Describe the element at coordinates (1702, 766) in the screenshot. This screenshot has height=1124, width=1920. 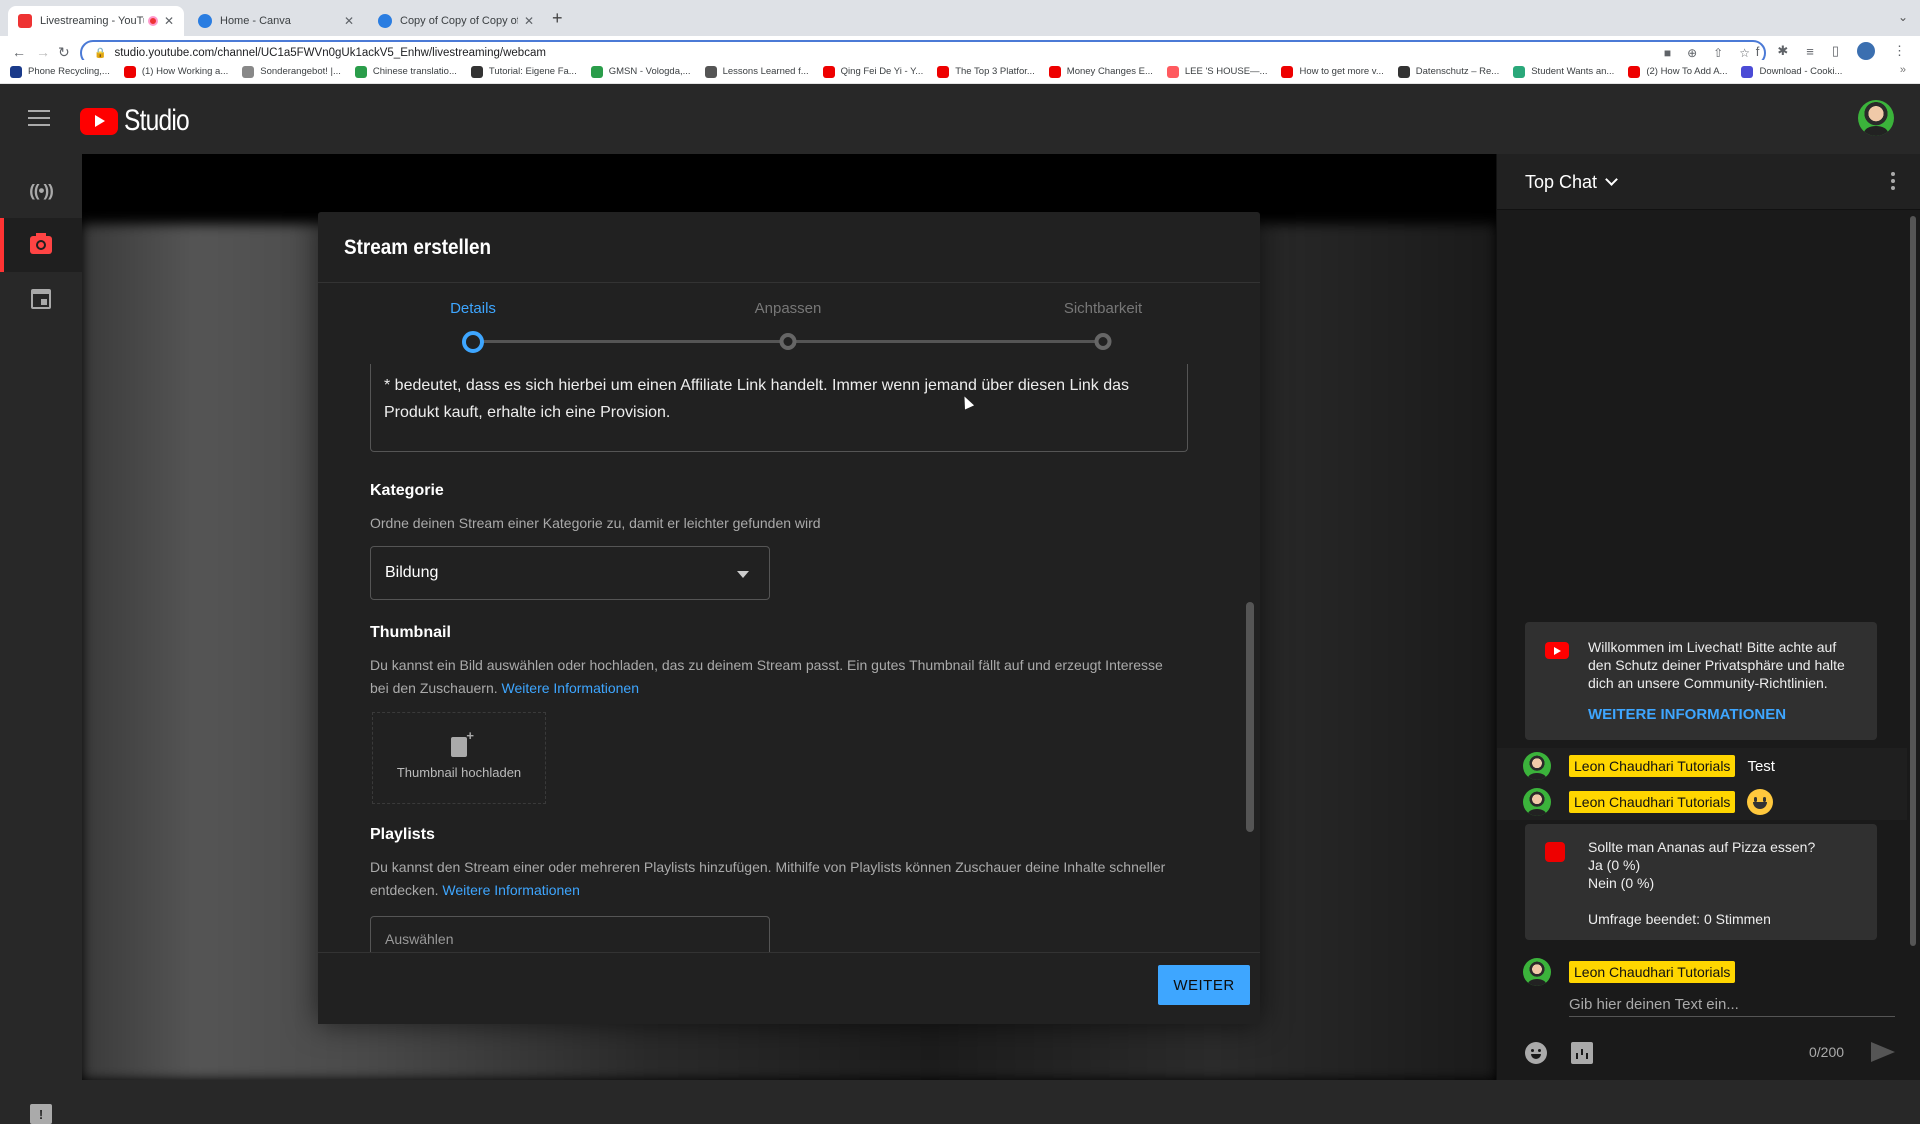
I see `chat-message: Leon Chaudhari Tutorials Test` at that location.